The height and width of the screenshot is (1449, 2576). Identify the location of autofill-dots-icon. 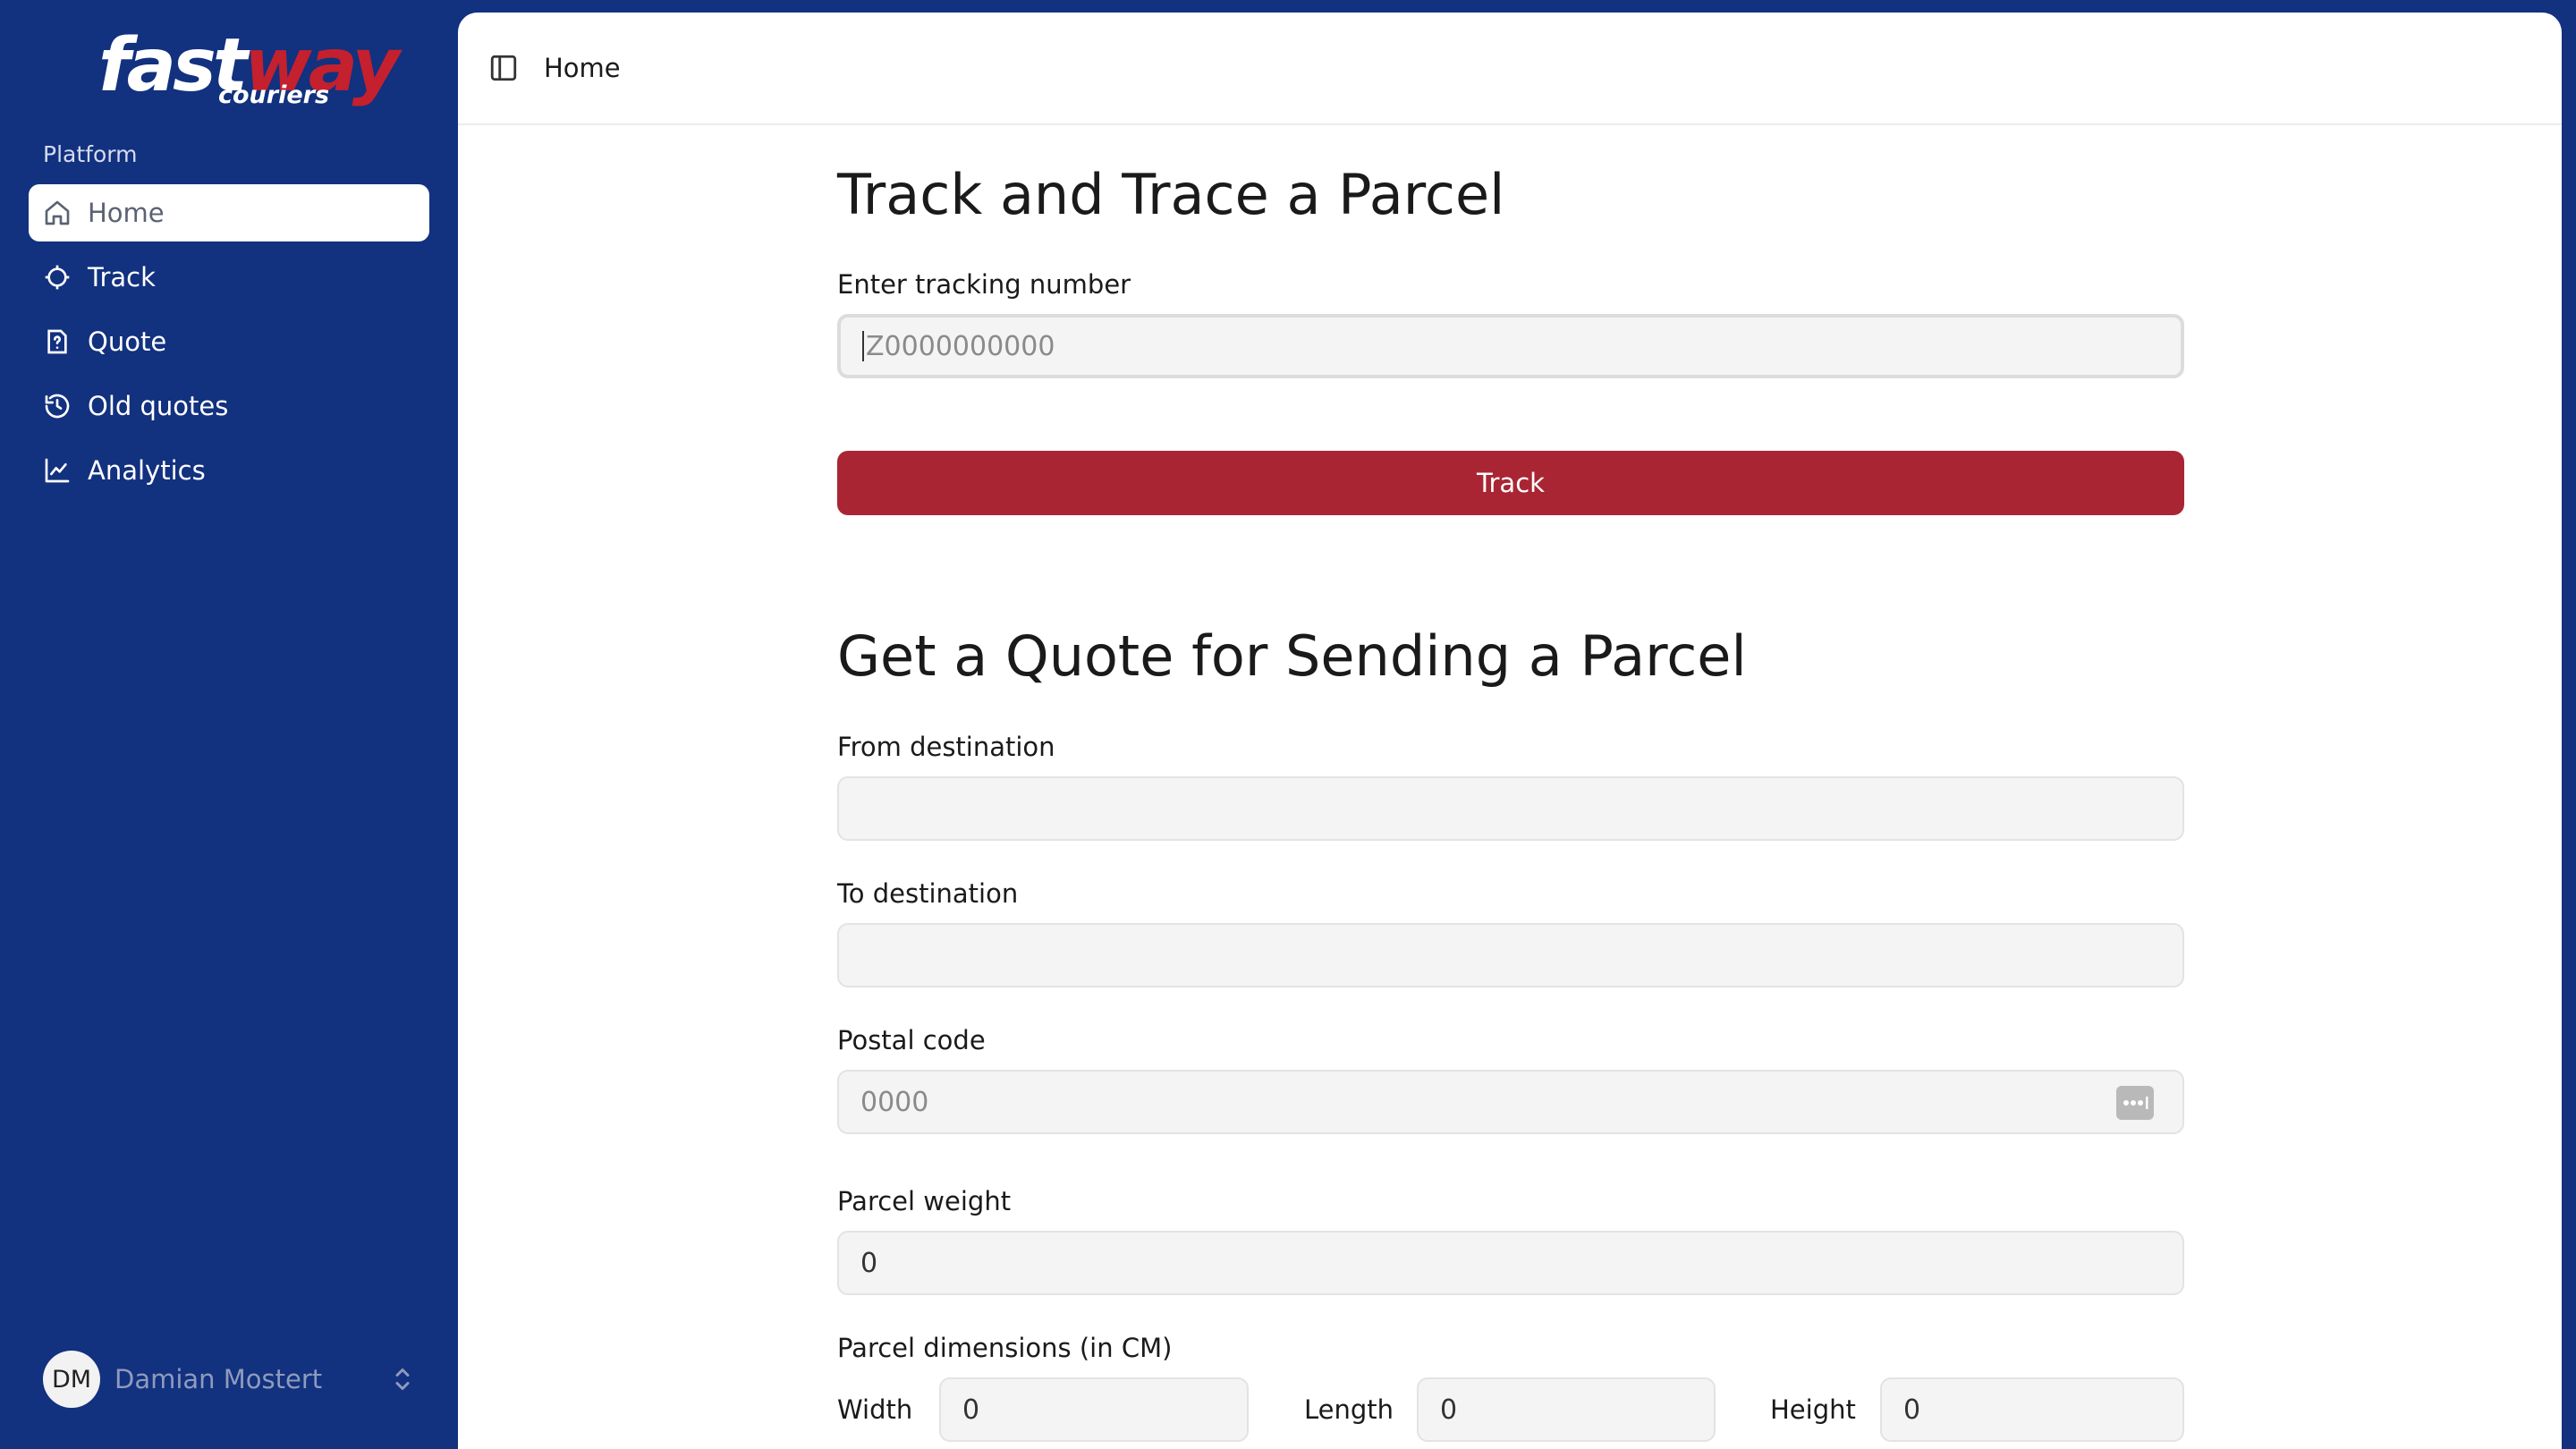
(2135, 1103).